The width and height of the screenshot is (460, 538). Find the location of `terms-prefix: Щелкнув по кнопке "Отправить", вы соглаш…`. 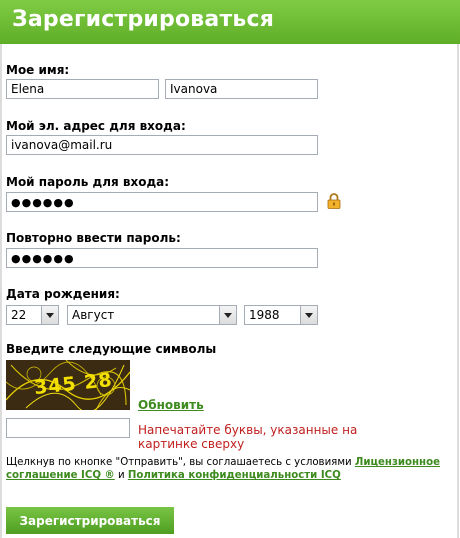

terms-prefix: Щелкнув по кнопке "Отправить", вы соглаш… is located at coordinates (180, 462).